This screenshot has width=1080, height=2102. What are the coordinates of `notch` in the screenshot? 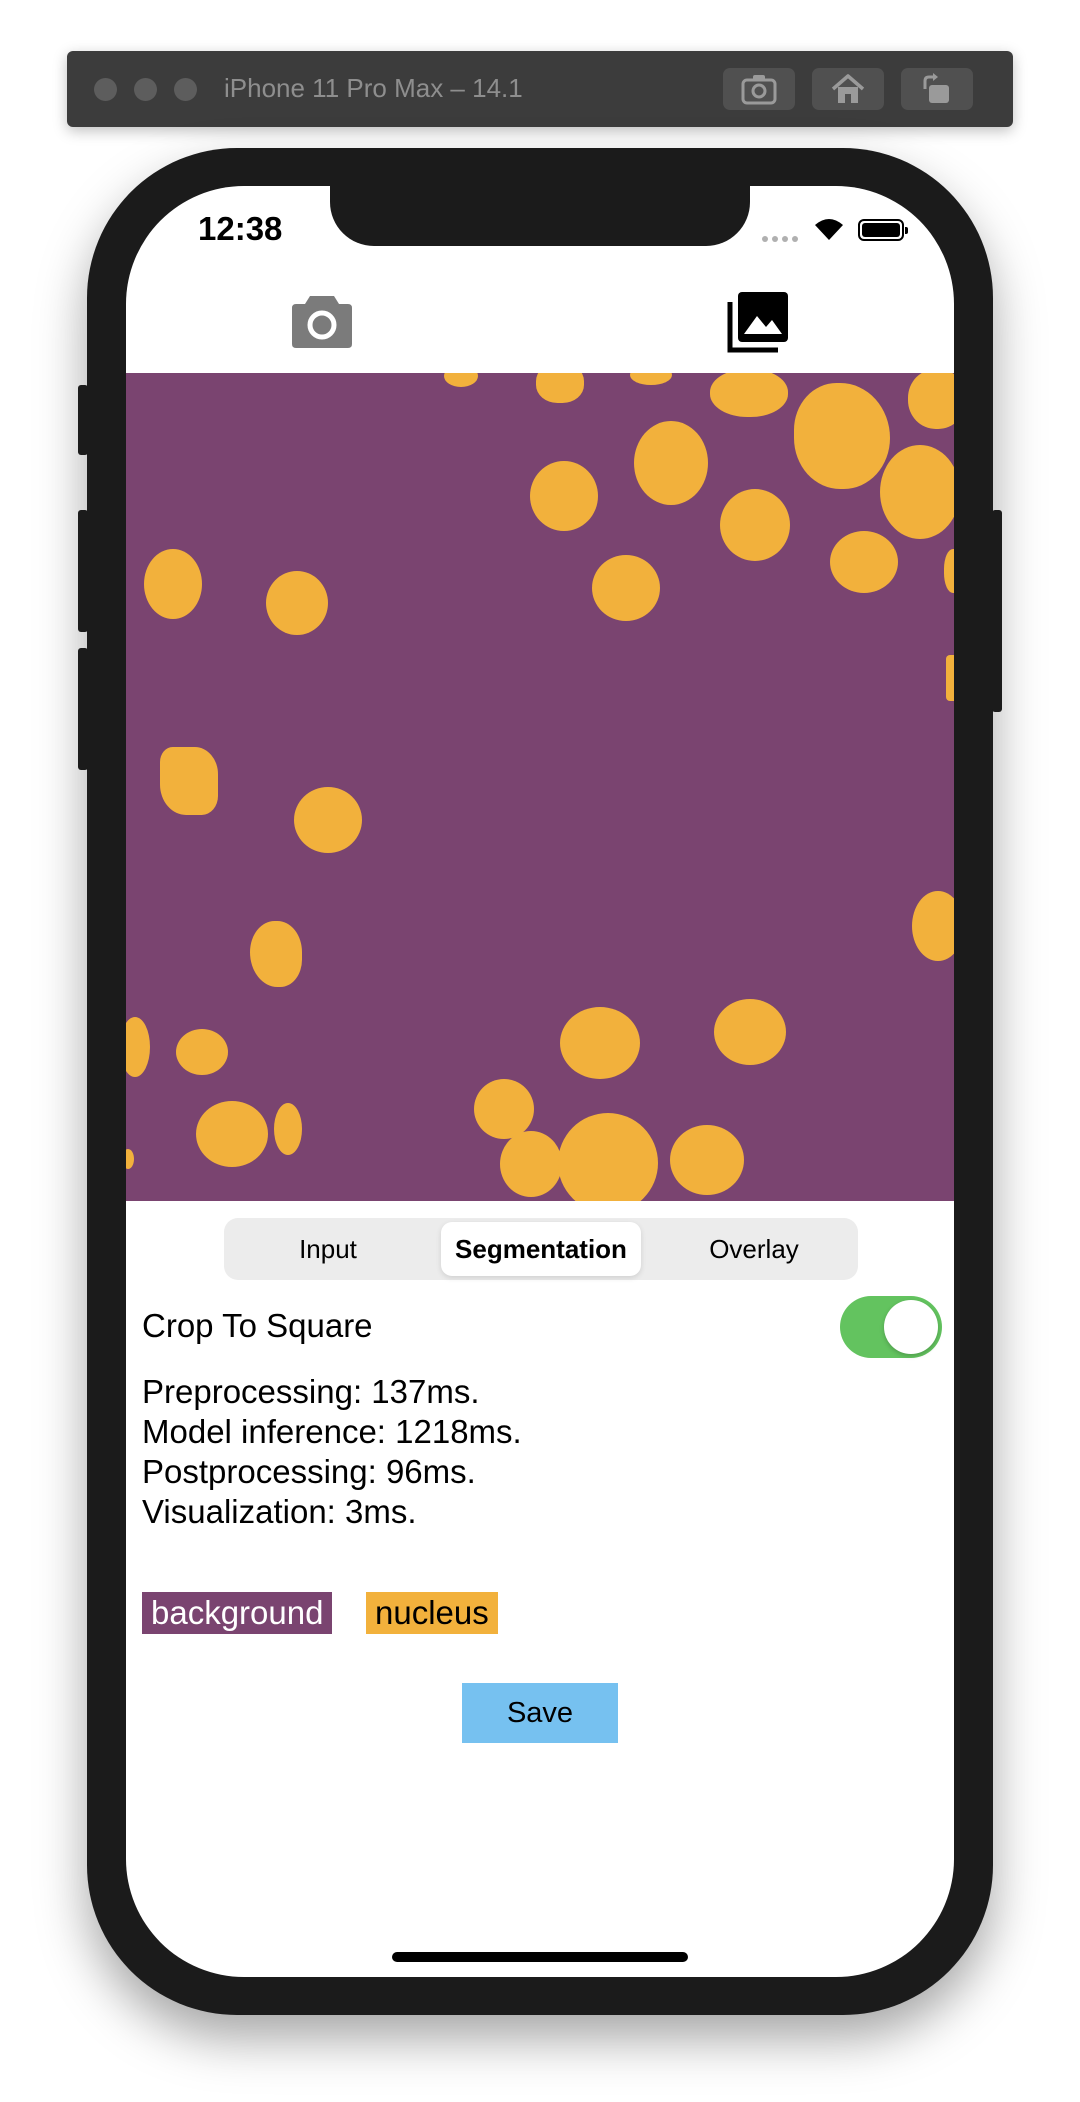 It's located at (540, 216).